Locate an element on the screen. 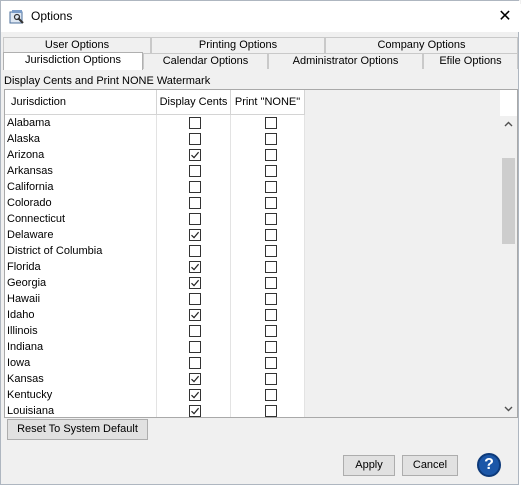 The height and width of the screenshot is (488, 521). table-row: District of Columbia is located at coordinates (155, 251).